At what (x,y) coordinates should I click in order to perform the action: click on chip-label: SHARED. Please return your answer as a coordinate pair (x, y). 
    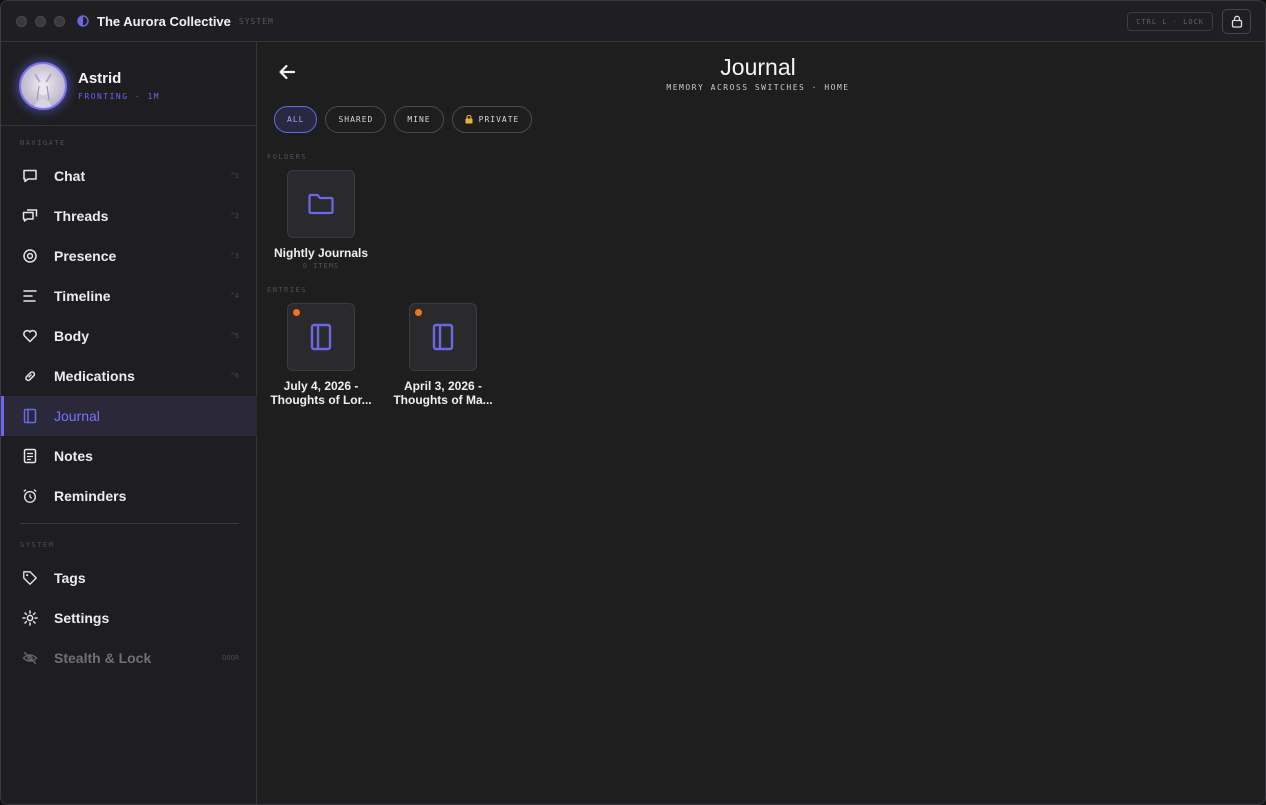
    Looking at the image, I should click on (356, 119).